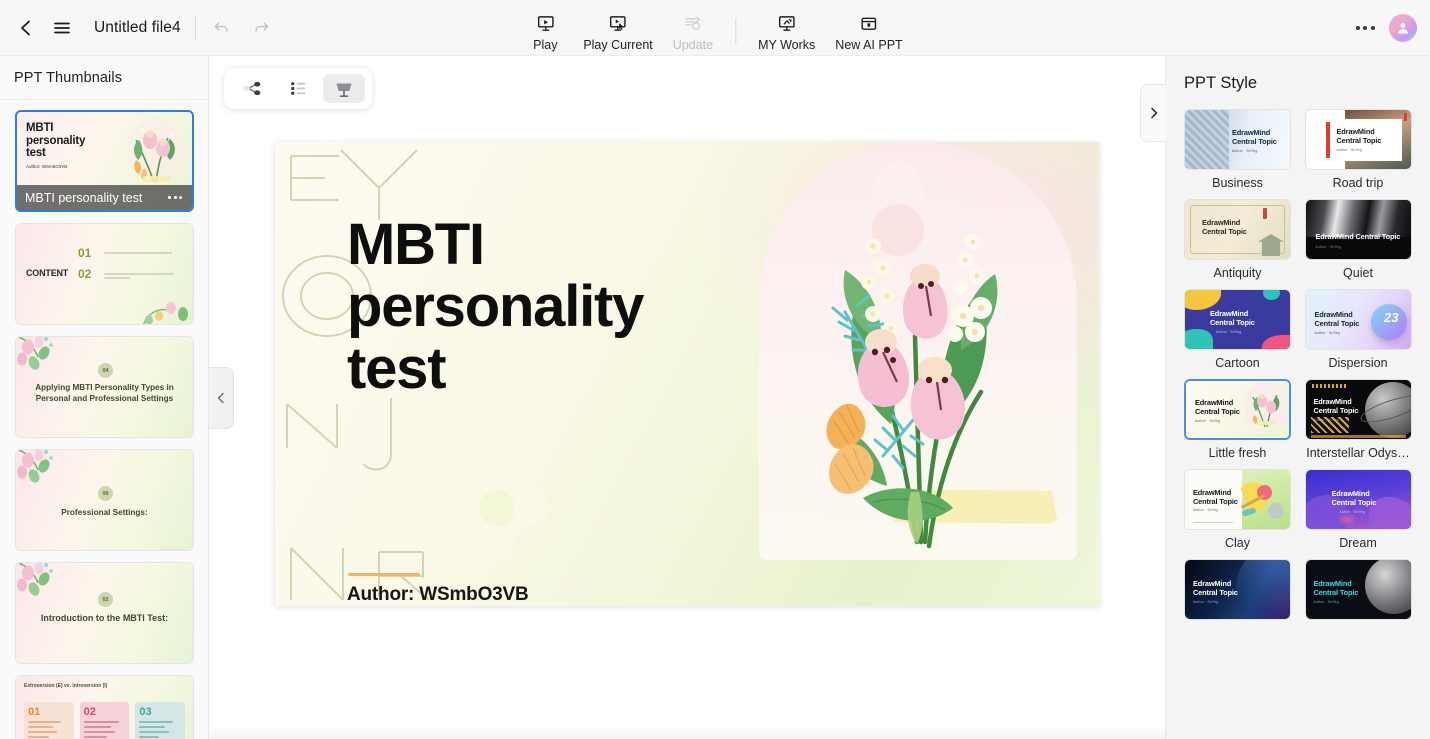 The width and height of the screenshot is (1430, 739). What do you see at coordinates (104, 618) in the screenshot?
I see `thumb-heading: Introduction to the MBTI Test:` at bounding box center [104, 618].